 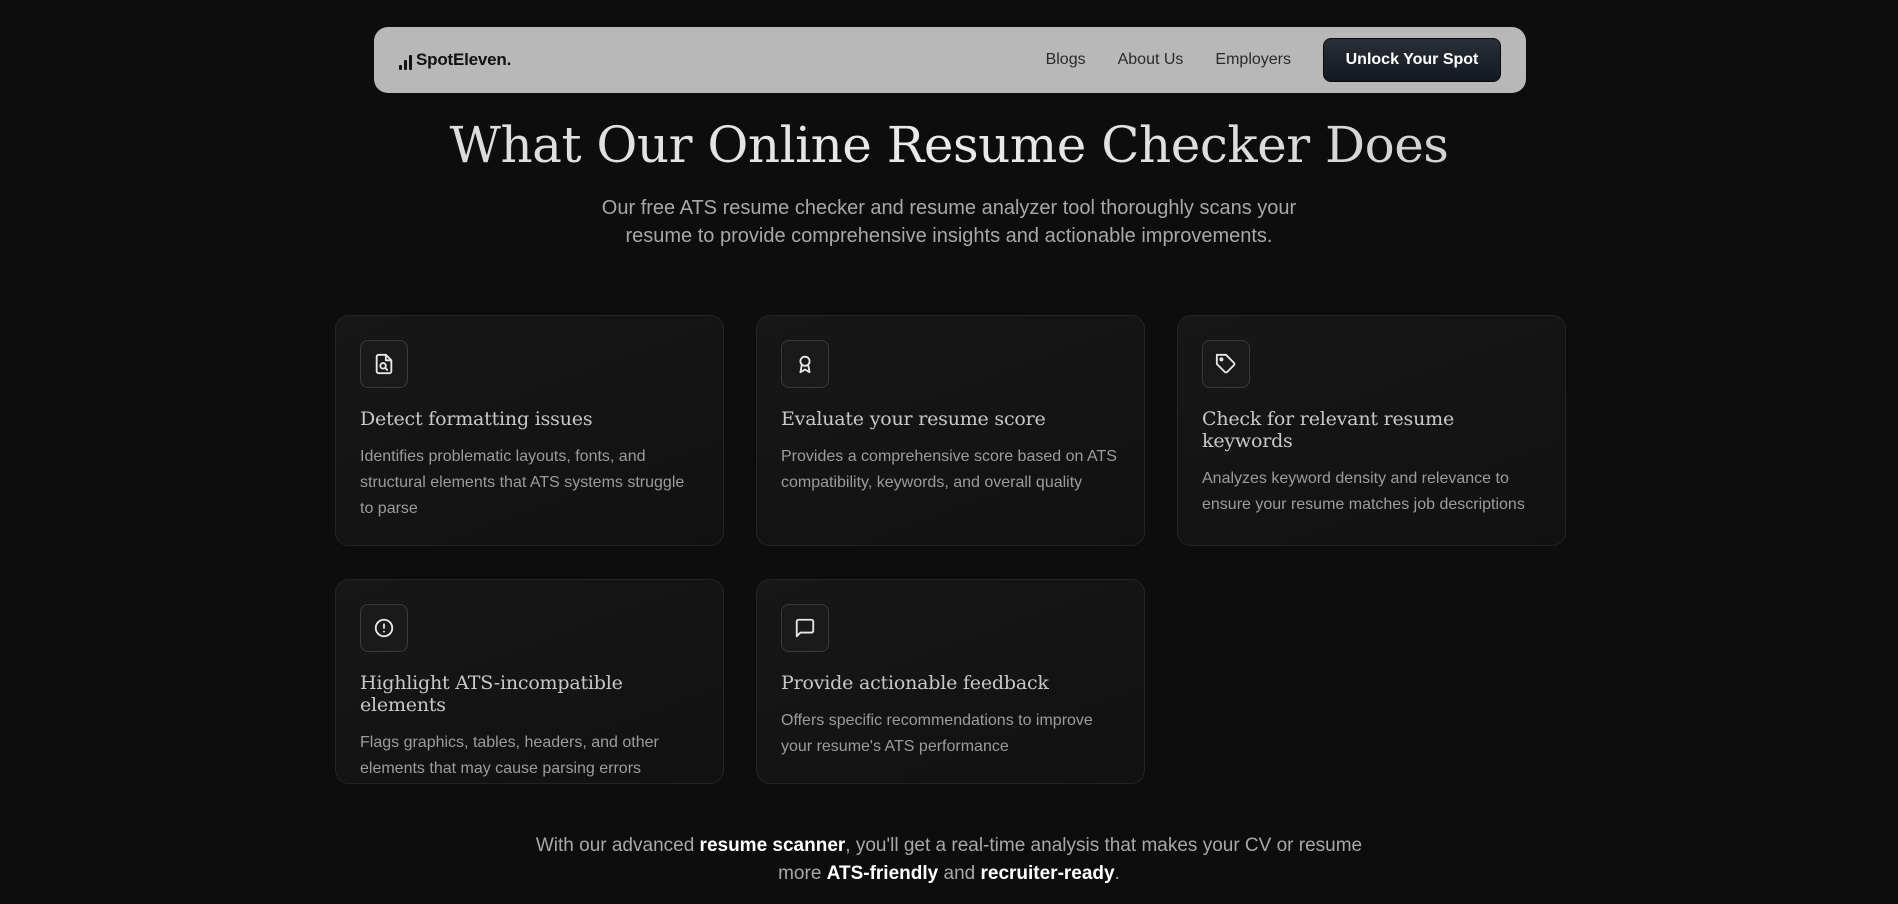 I want to click on nav-link-about-us: About Us, so click(x=1151, y=60).